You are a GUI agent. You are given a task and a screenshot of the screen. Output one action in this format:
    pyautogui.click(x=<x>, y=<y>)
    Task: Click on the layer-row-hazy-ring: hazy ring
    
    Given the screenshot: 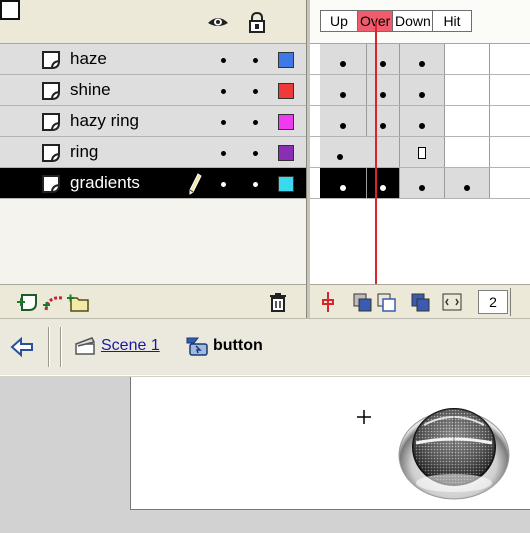 What is the action you would take?
    pyautogui.click(x=153, y=121)
    